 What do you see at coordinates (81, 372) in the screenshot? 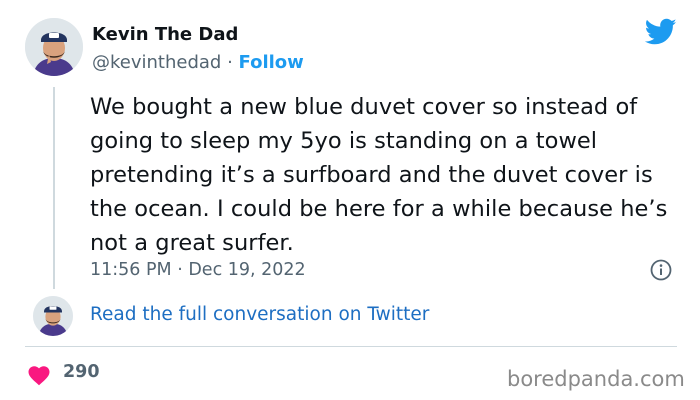
I see `like-count: 290` at bounding box center [81, 372].